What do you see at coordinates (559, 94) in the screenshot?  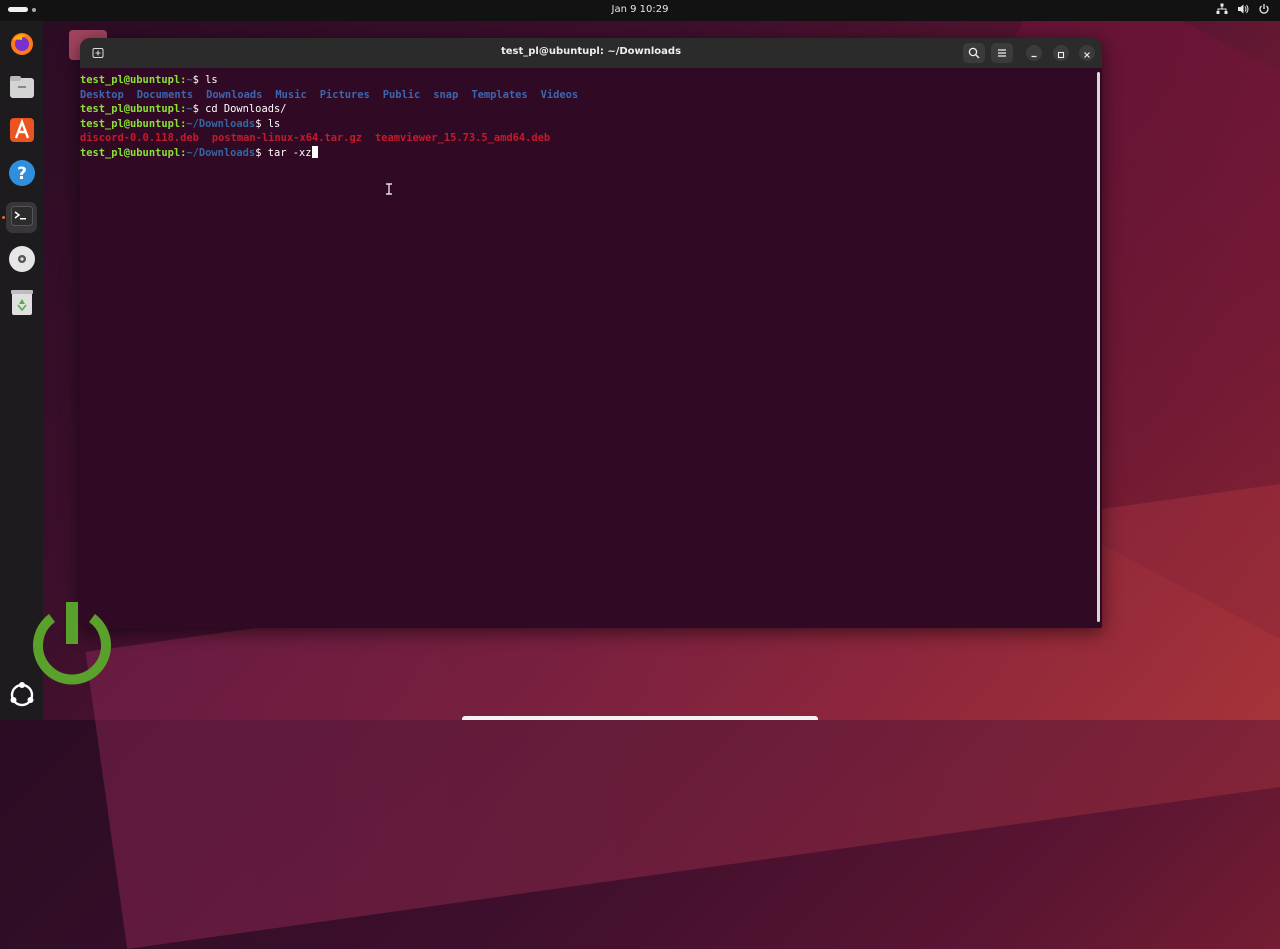 I see `dir-entry: Videos` at bounding box center [559, 94].